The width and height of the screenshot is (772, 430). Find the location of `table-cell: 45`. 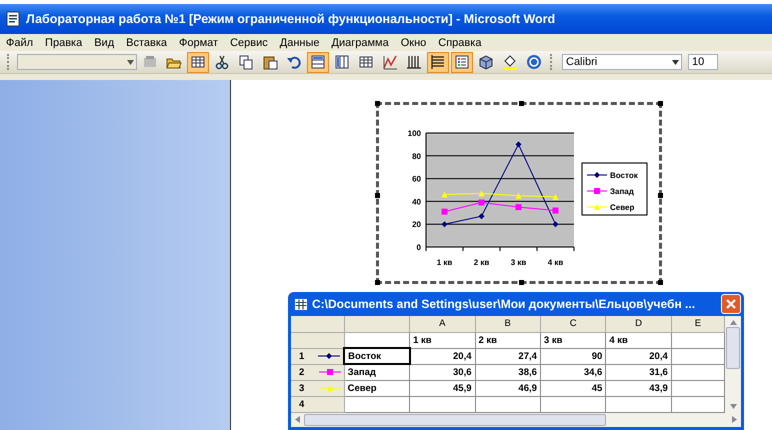

table-cell: 45 is located at coordinates (573, 388).